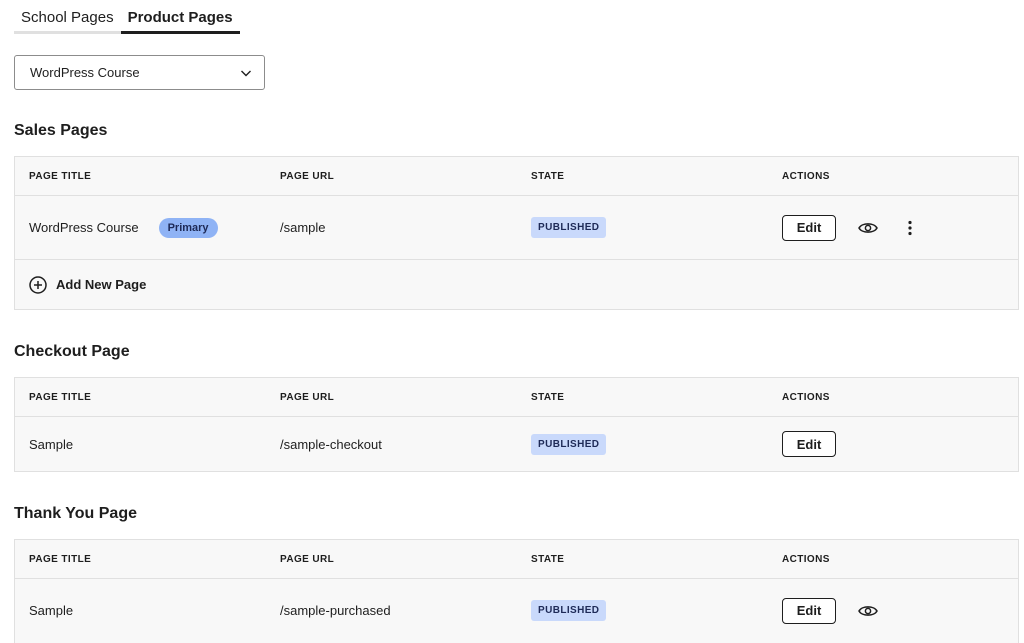  Describe the element at coordinates (75, 513) in the screenshot. I see `thank-you-page-heading: Thank You Page` at that location.